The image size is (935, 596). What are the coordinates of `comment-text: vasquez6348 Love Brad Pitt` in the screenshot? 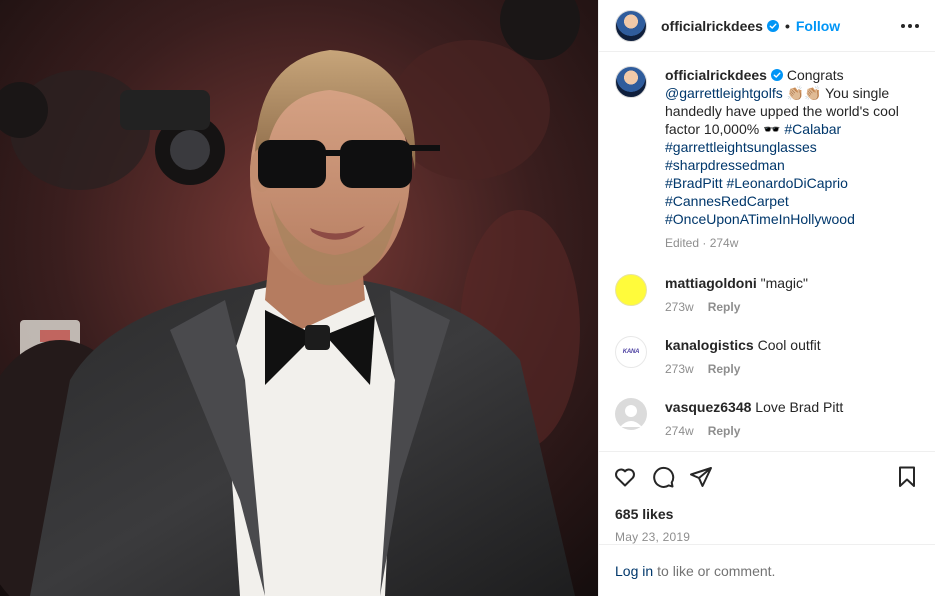 It's located at (754, 407).